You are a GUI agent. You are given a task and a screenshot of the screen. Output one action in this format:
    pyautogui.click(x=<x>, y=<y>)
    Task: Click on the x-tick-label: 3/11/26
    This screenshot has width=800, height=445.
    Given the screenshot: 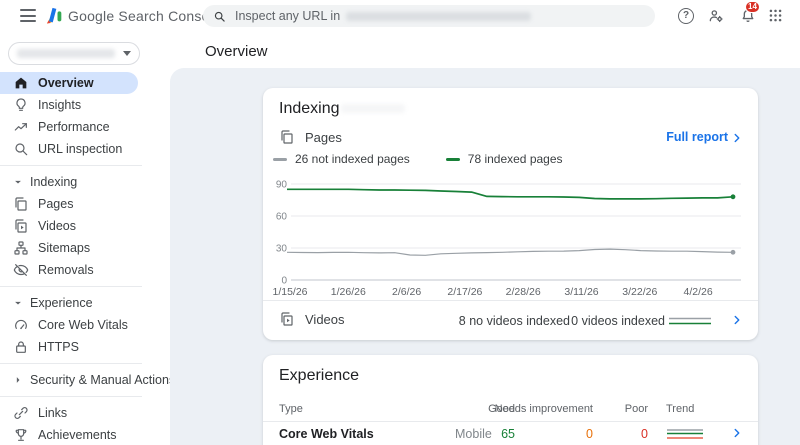 What is the action you would take?
    pyautogui.click(x=581, y=292)
    